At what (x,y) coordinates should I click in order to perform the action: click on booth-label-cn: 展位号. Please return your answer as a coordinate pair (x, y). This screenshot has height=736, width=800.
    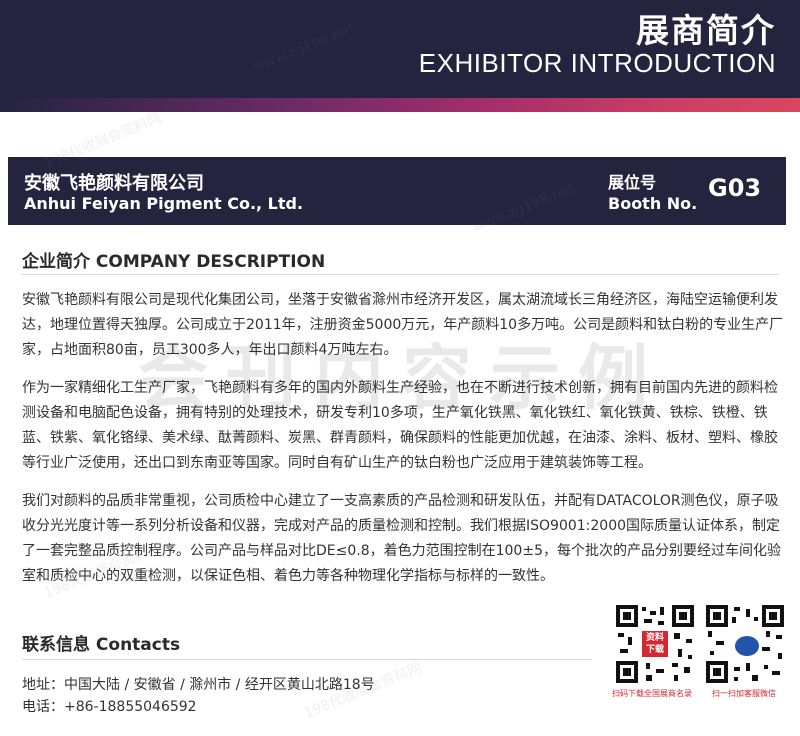
    Looking at the image, I should click on (632, 182).